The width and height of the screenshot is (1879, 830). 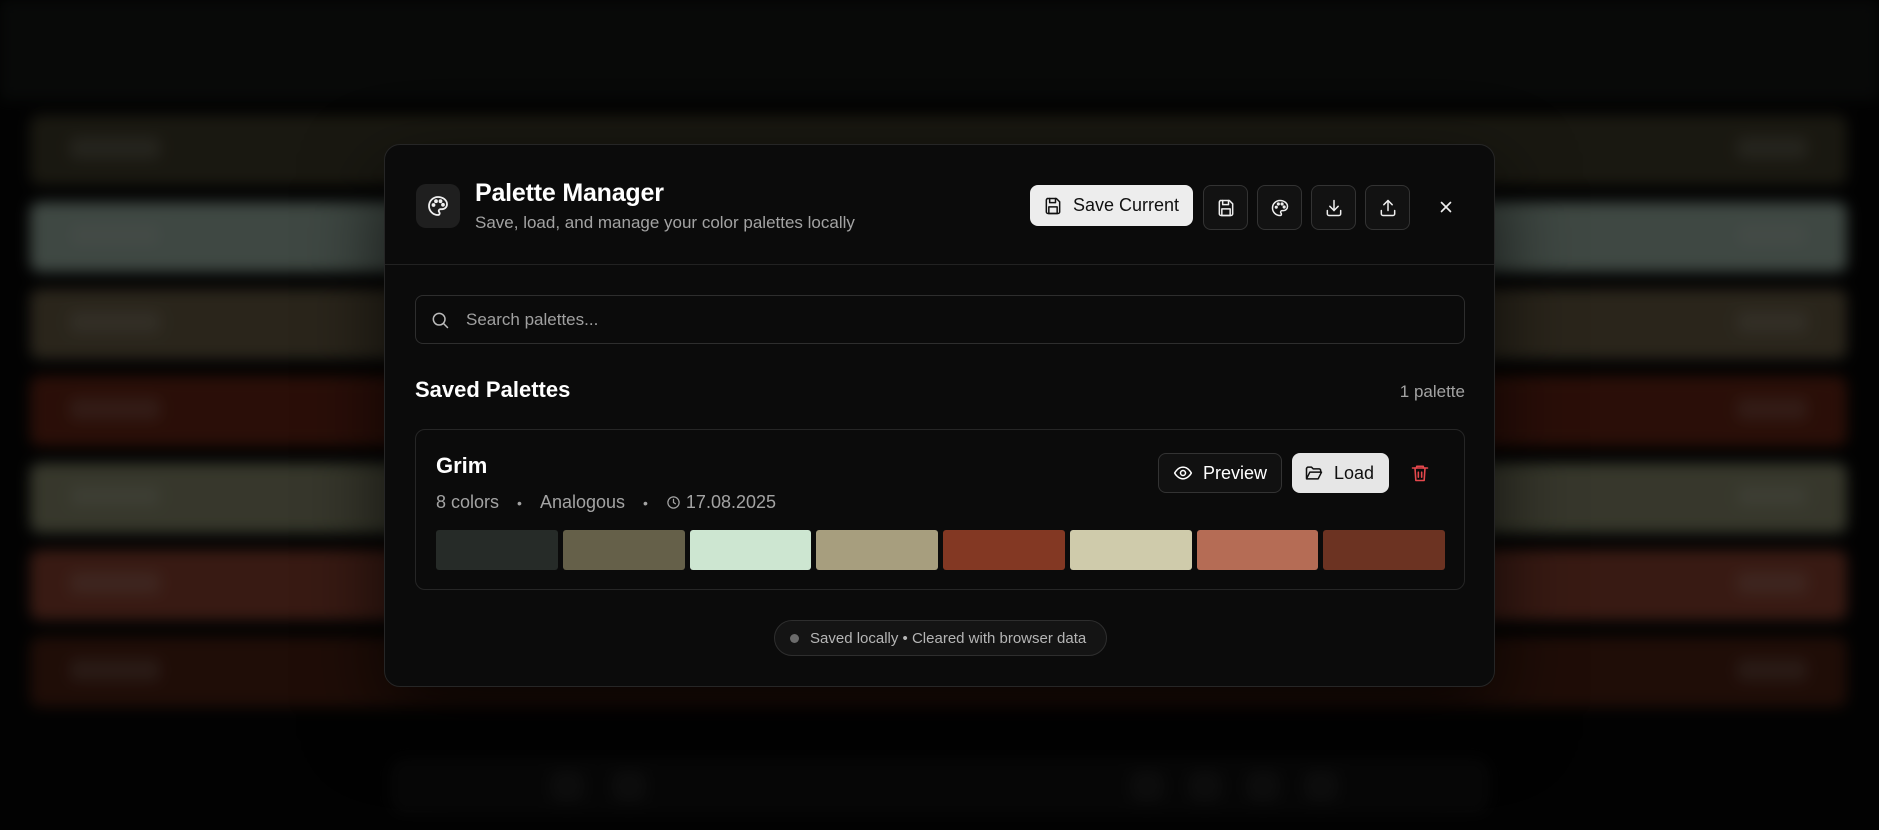 What do you see at coordinates (1235, 472) in the screenshot?
I see `preview-label: Preview` at bounding box center [1235, 472].